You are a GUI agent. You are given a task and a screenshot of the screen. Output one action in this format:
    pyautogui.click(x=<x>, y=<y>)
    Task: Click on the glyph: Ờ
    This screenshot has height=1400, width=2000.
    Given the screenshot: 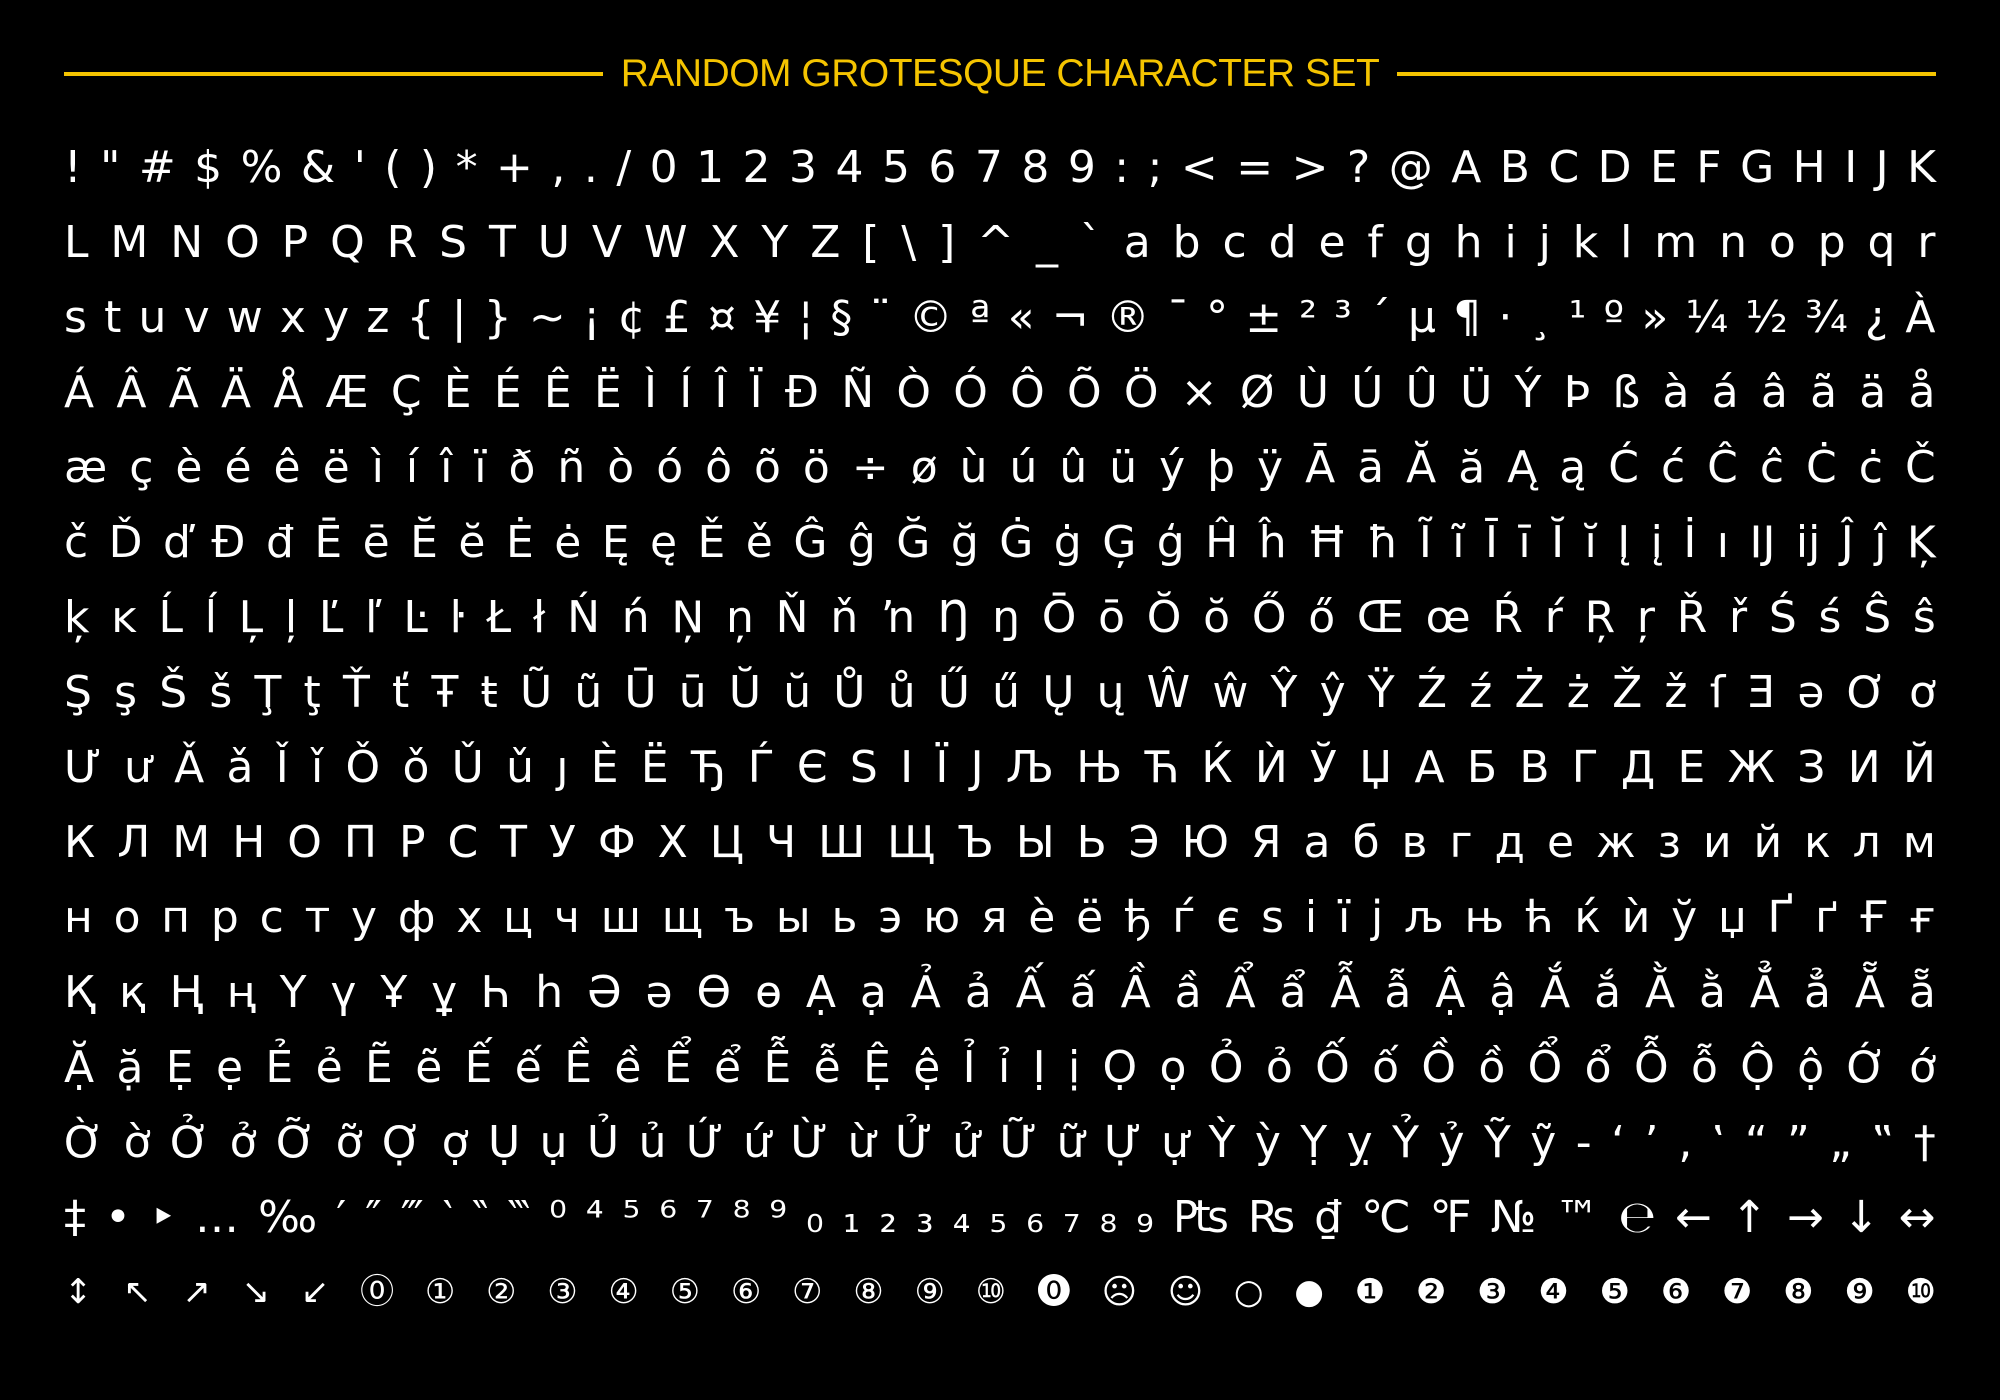 What is the action you would take?
    pyautogui.click(x=84, y=1142)
    